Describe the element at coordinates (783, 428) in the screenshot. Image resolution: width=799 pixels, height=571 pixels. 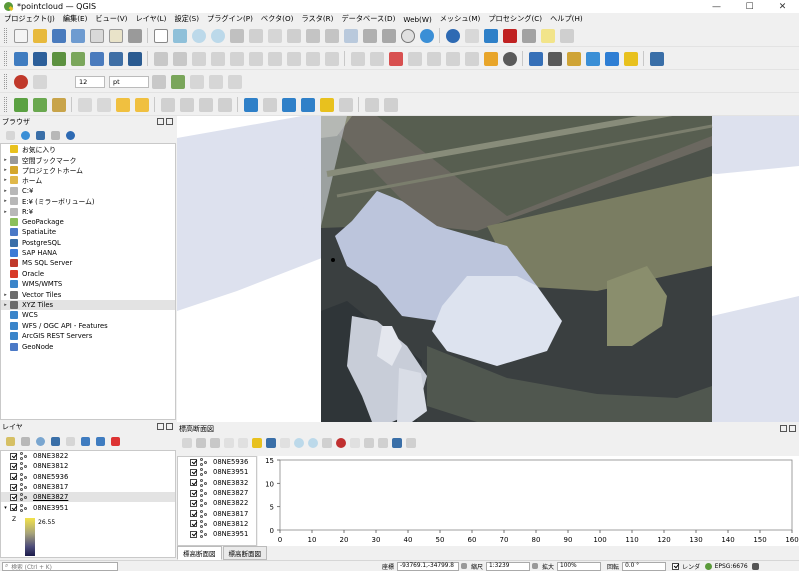
I see `float-panel-button` at that location.